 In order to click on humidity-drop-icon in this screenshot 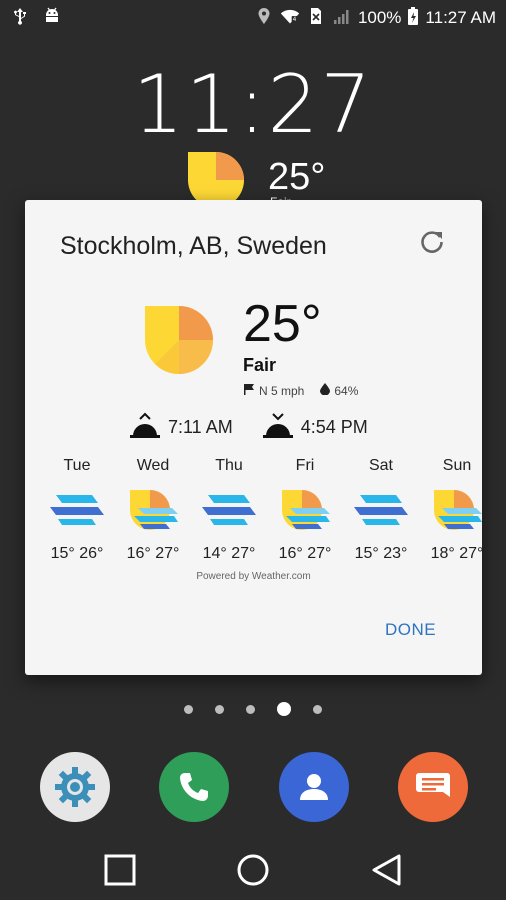, I will do `click(325, 390)`.